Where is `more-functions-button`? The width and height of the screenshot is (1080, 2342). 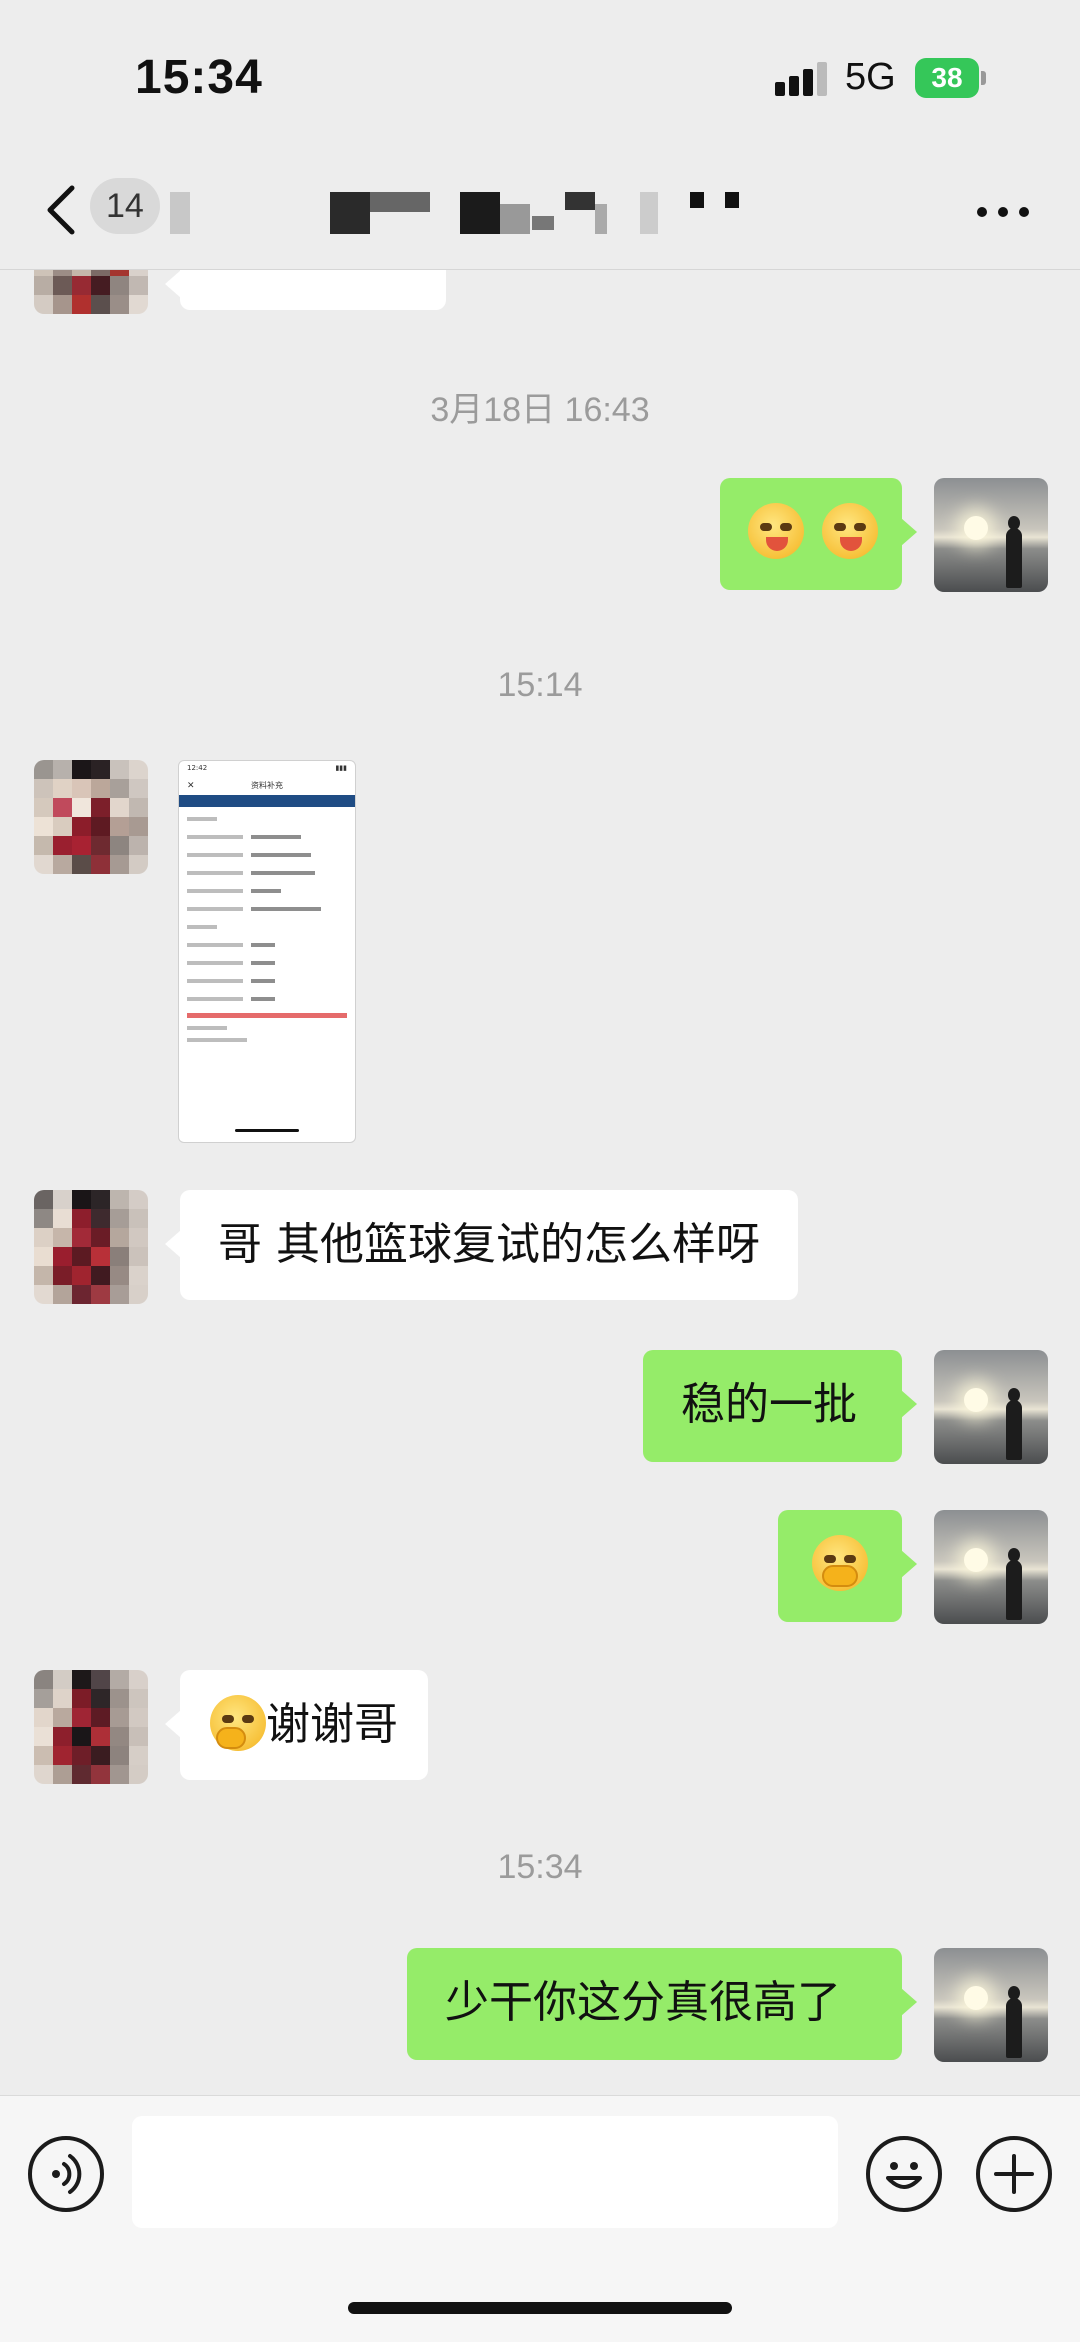 more-functions-button is located at coordinates (1014, 2174).